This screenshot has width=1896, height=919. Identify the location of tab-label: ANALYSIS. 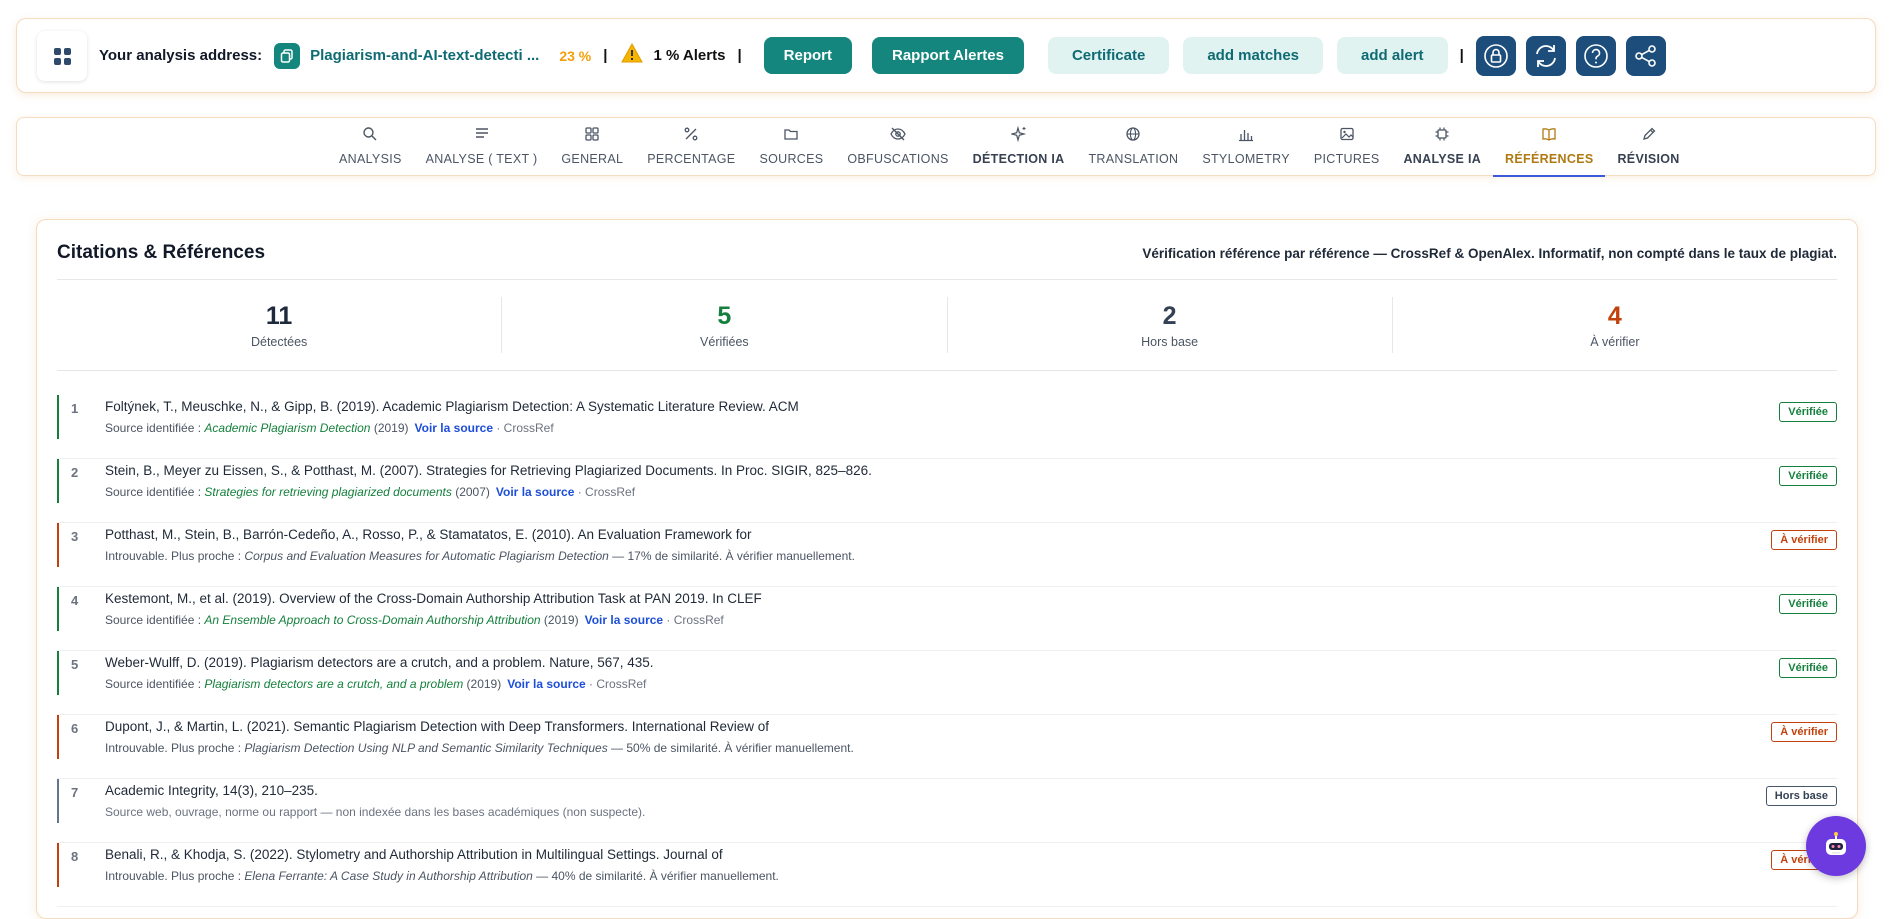
(370, 159).